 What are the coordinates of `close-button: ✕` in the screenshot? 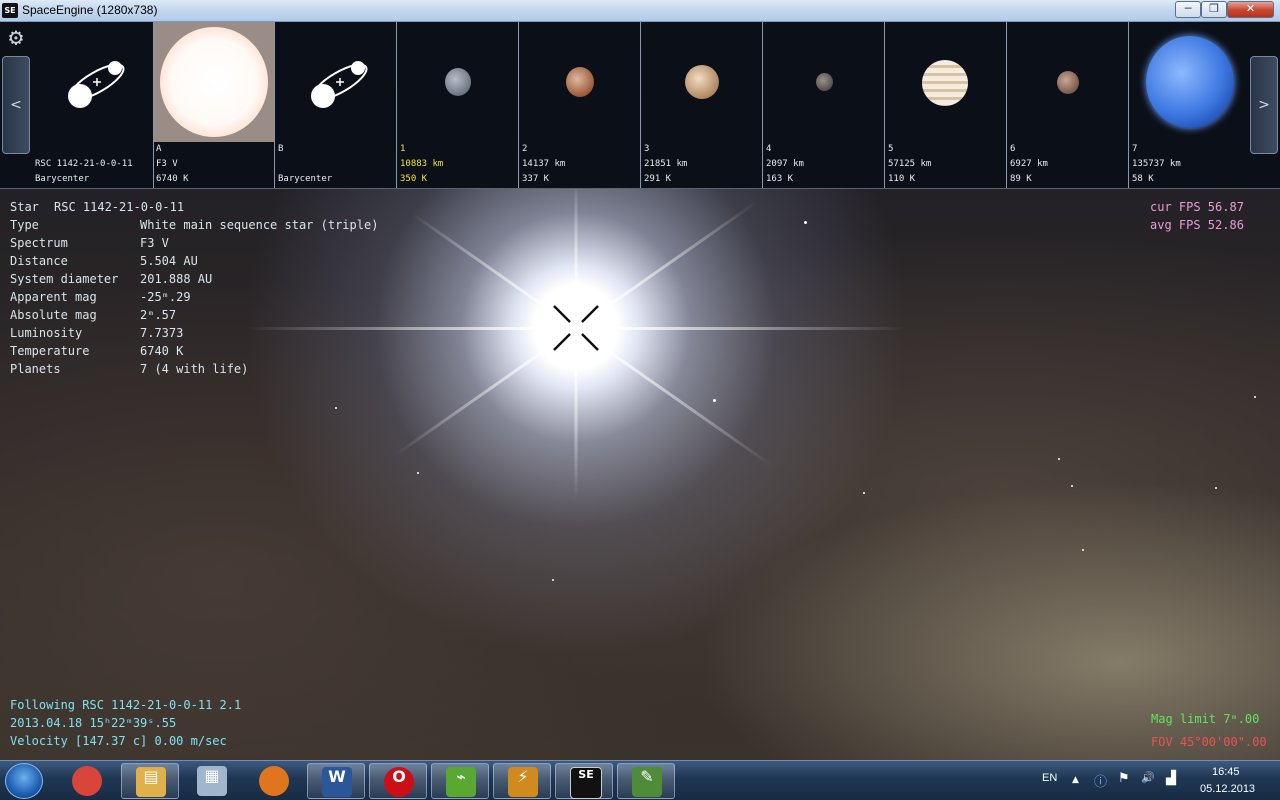 It's located at (1250, 9).